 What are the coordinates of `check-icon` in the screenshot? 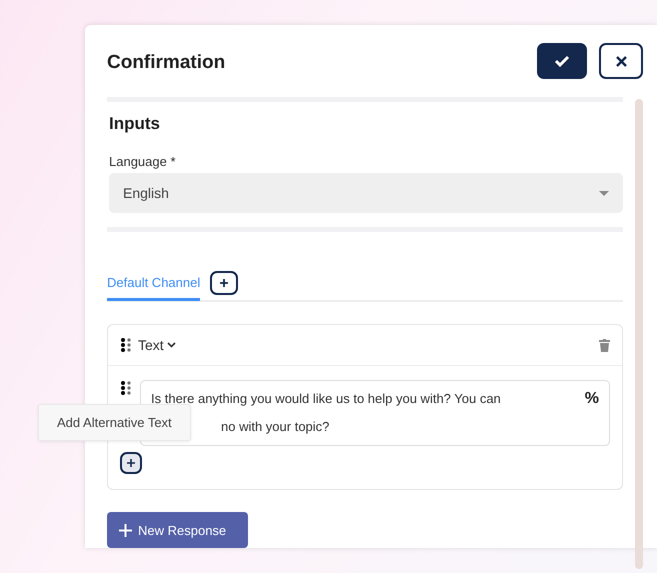 It's located at (562, 61).